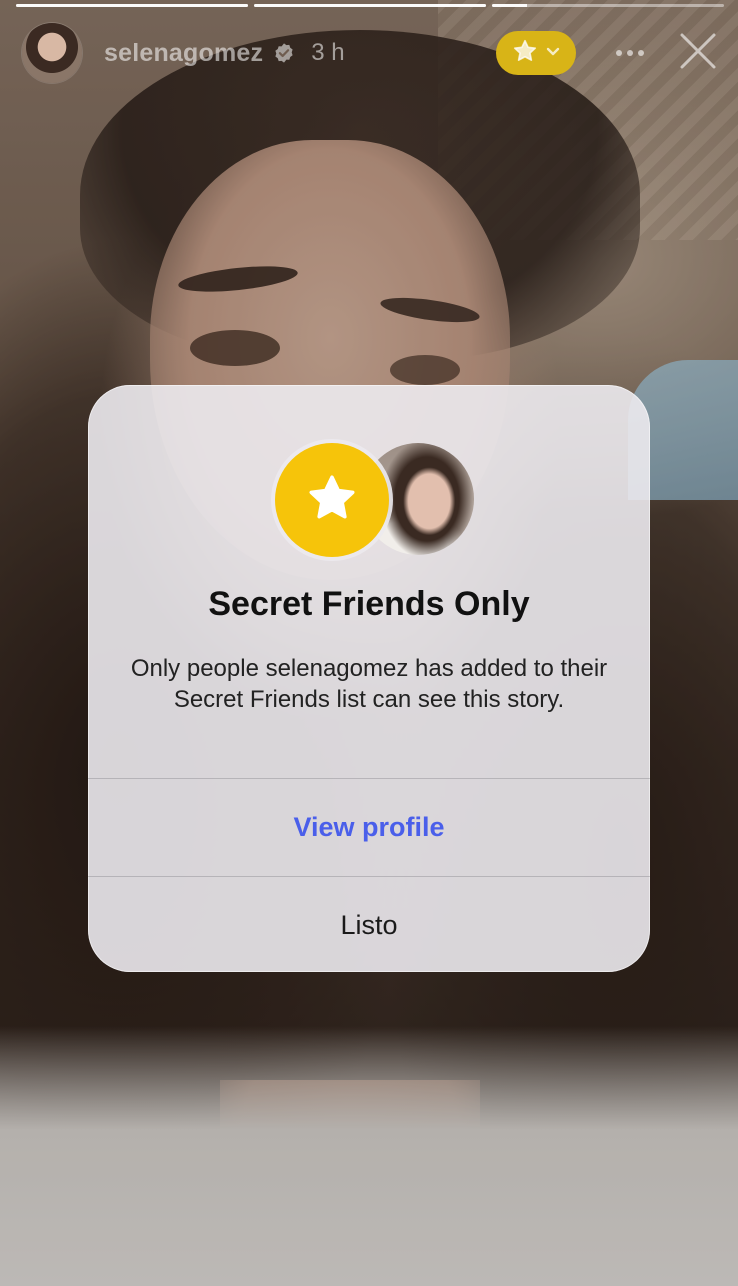 This screenshot has height=1286, width=738. What do you see at coordinates (284, 53) in the screenshot?
I see `verified-badge-icon` at bounding box center [284, 53].